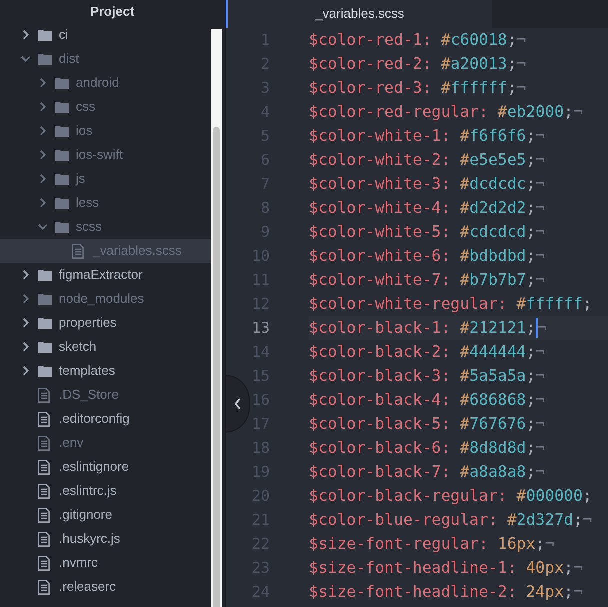  What do you see at coordinates (427, 424) in the screenshot?
I see `code-line: $color-black-5: #767676;¬` at bounding box center [427, 424].